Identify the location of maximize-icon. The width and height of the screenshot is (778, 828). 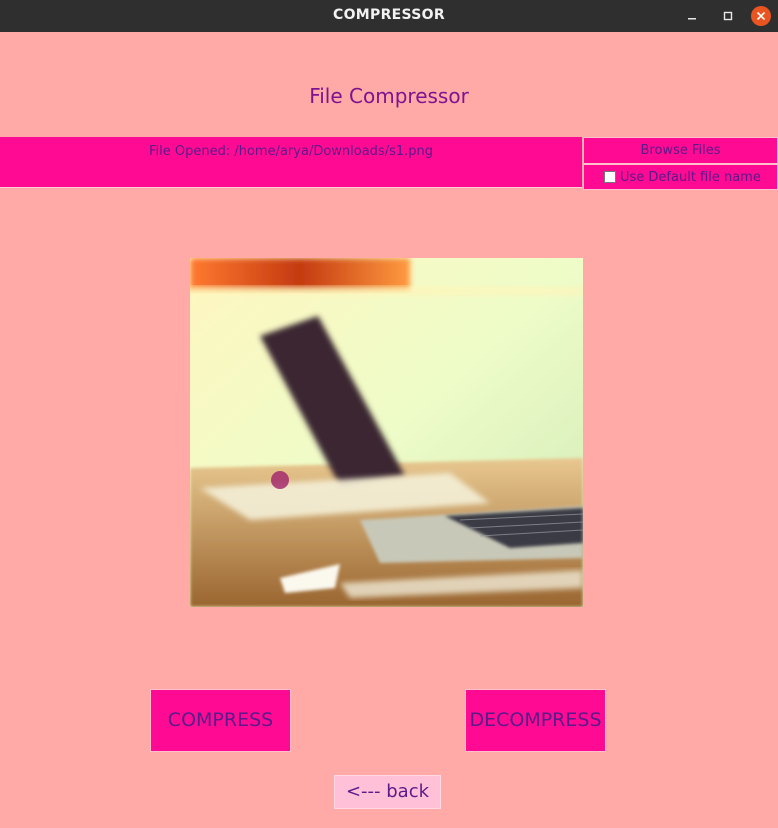
(728, 16).